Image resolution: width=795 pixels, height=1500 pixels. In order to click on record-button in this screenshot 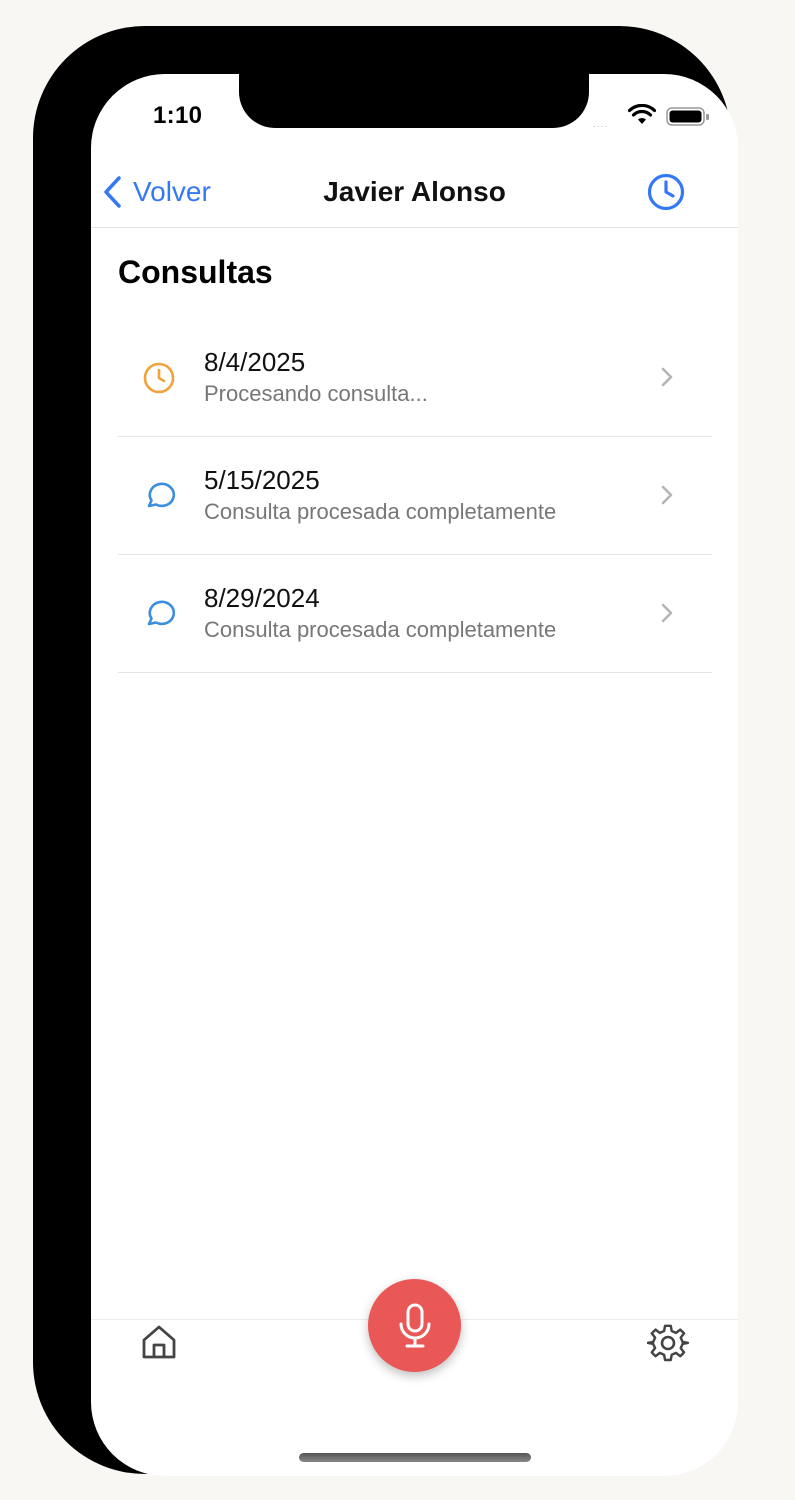, I will do `click(414, 1325)`.